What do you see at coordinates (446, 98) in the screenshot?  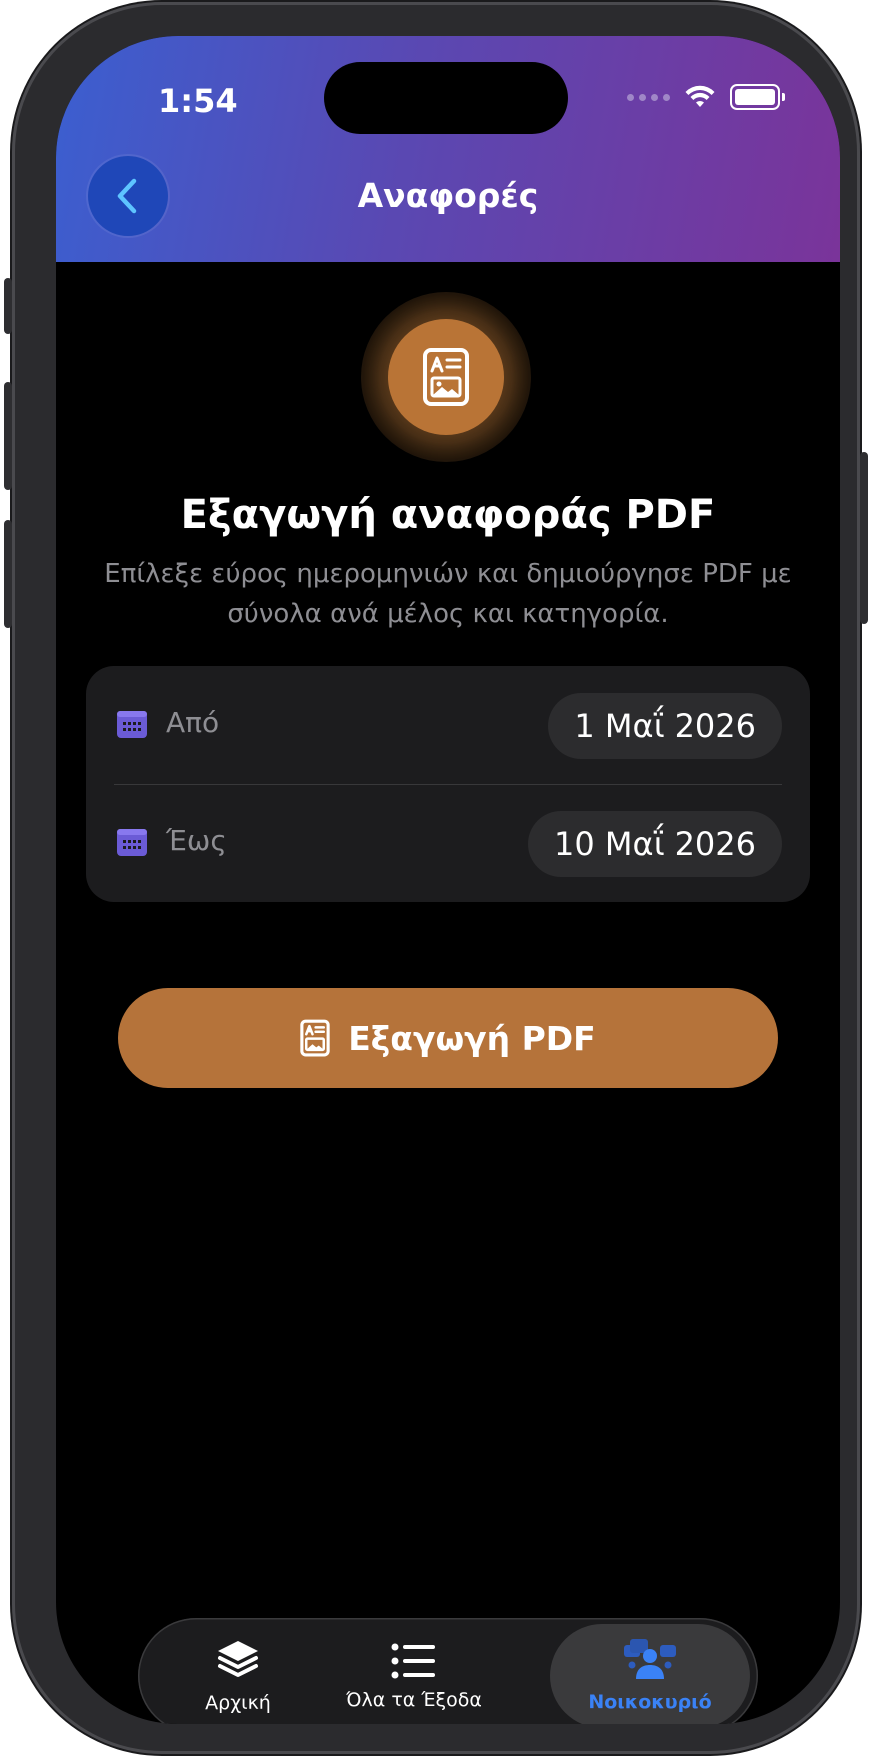 I see `dynamic-island` at bounding box center [446, 98].